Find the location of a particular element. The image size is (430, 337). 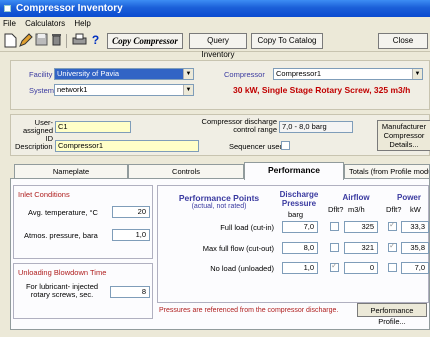

tab-controls: Controls is located at coordinates (186, 171).